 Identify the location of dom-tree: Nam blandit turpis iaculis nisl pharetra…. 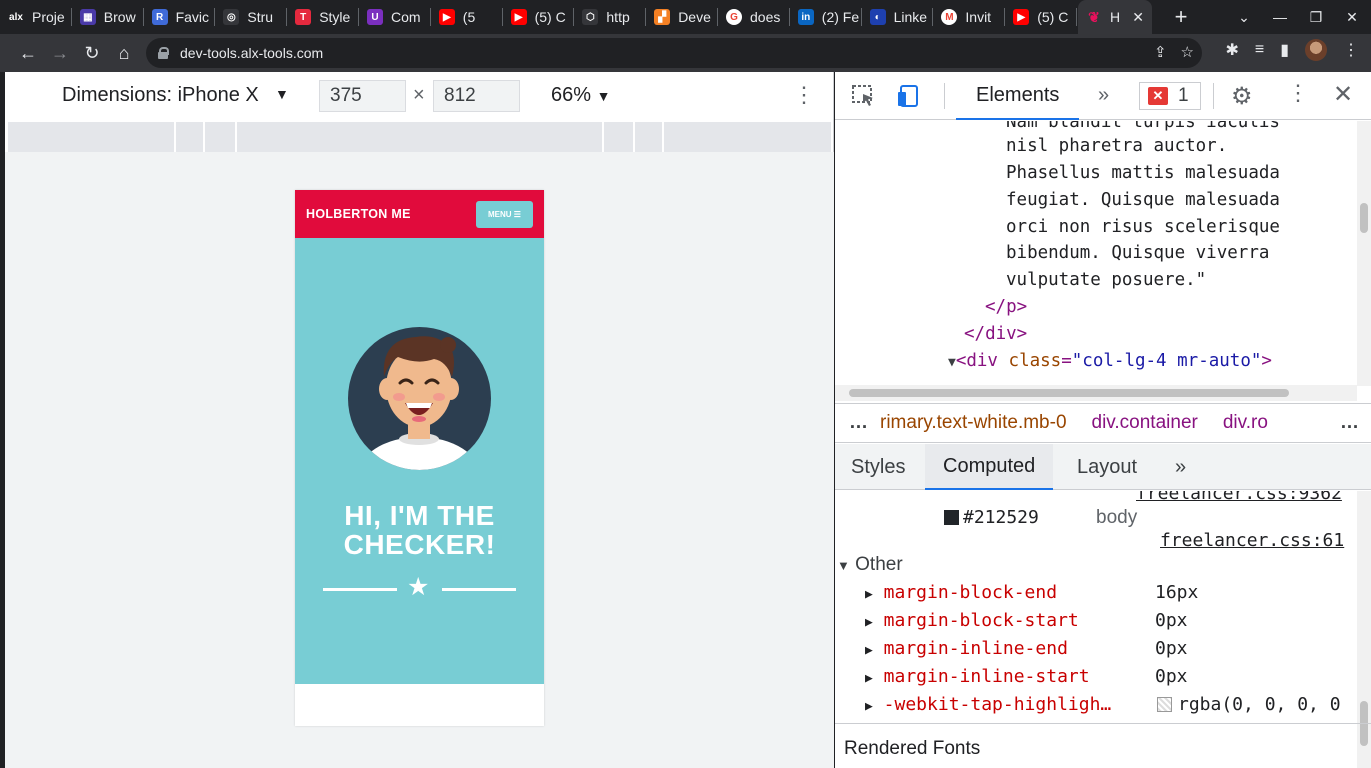
(1103, 253).